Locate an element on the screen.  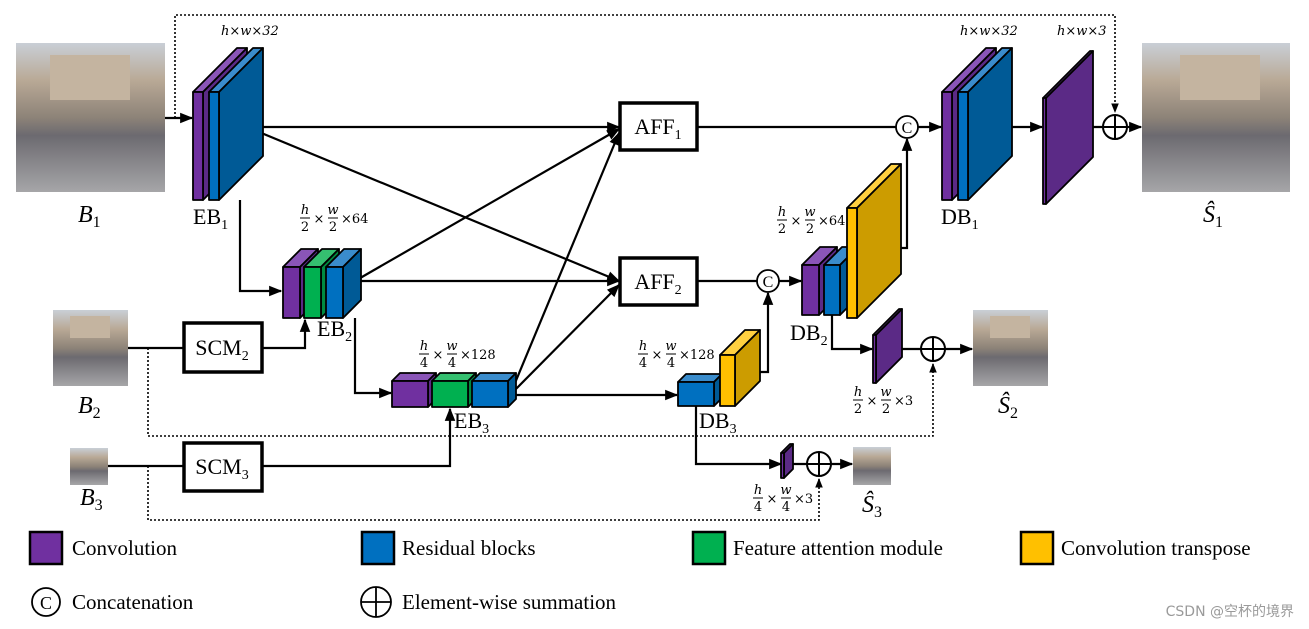
label-db1: DB1 is located at coordinates (960, 218).